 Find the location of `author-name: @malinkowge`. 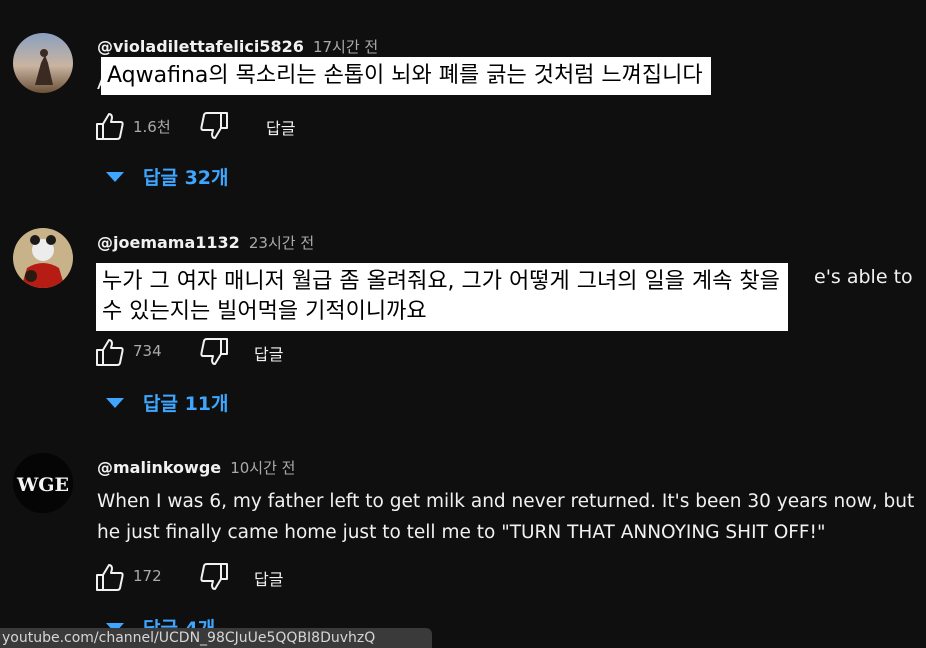

author-name: @malinkowge is located at coordinates (159, 467).